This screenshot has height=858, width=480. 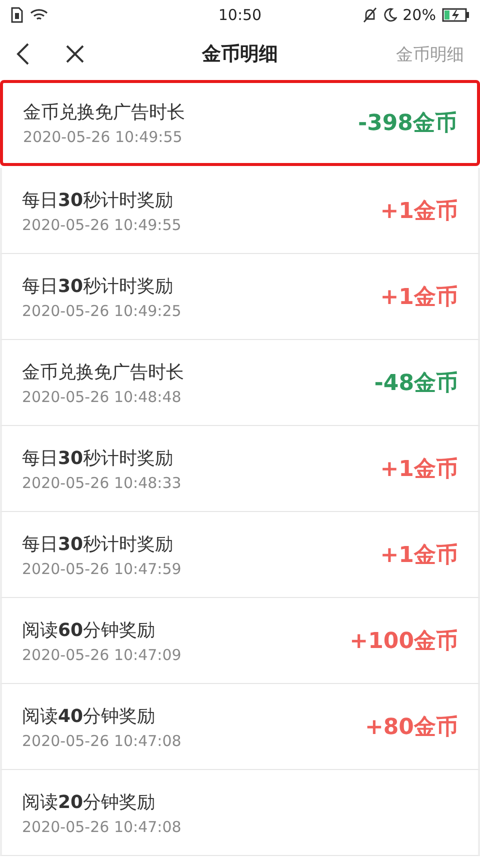 What do you see at coordinates (411, 728) in the screenshot?
I see `coin-amount: +80金币` at bounding box center [411, 728].